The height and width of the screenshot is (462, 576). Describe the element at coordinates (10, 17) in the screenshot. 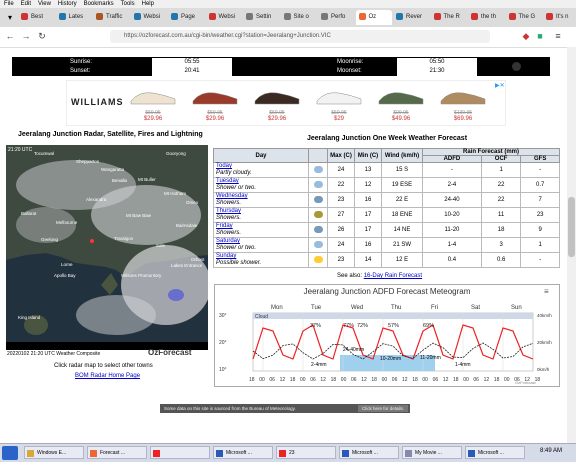

I see `tab-list-icon: ▾` at that location.